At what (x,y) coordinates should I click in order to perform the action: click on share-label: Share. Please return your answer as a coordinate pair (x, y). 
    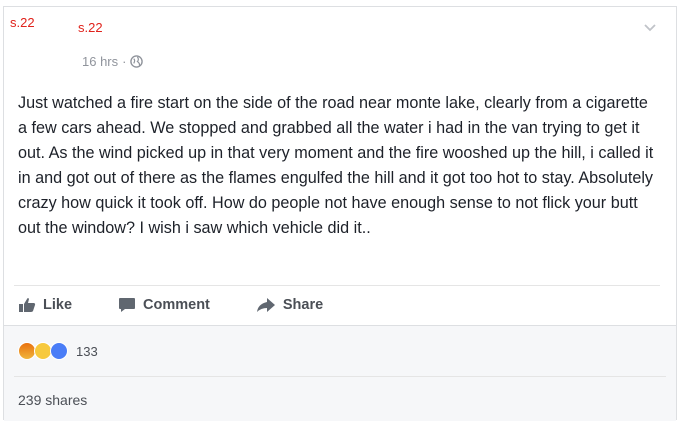
    Looking at the image, I should click on (303, 305).